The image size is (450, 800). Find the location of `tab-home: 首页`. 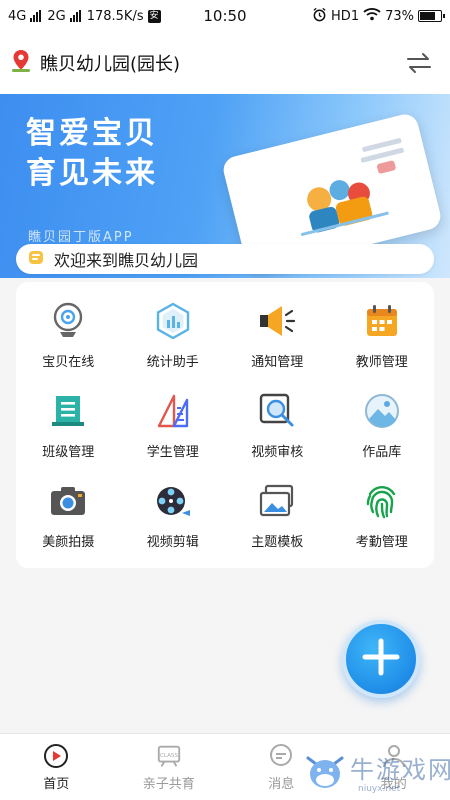

tab-home: 首页 is located at coordinates (56, 767).